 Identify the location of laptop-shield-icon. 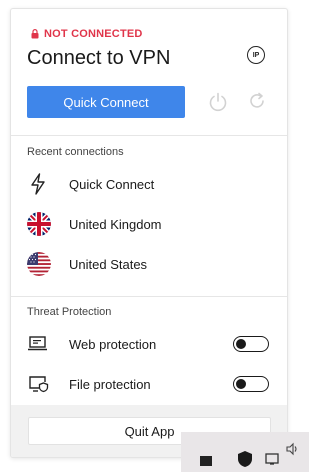
(42, 344).